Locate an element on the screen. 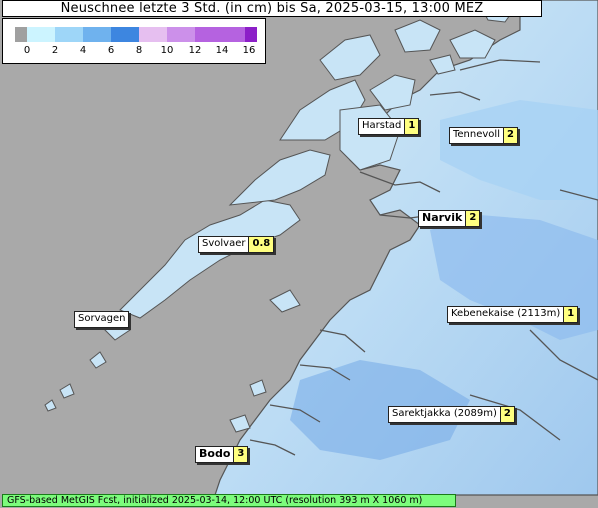 Image resolution: width=598 pixels, height=508 pixels. city-label-bodo: Bodo 3 is located at coordinates (222, 454).